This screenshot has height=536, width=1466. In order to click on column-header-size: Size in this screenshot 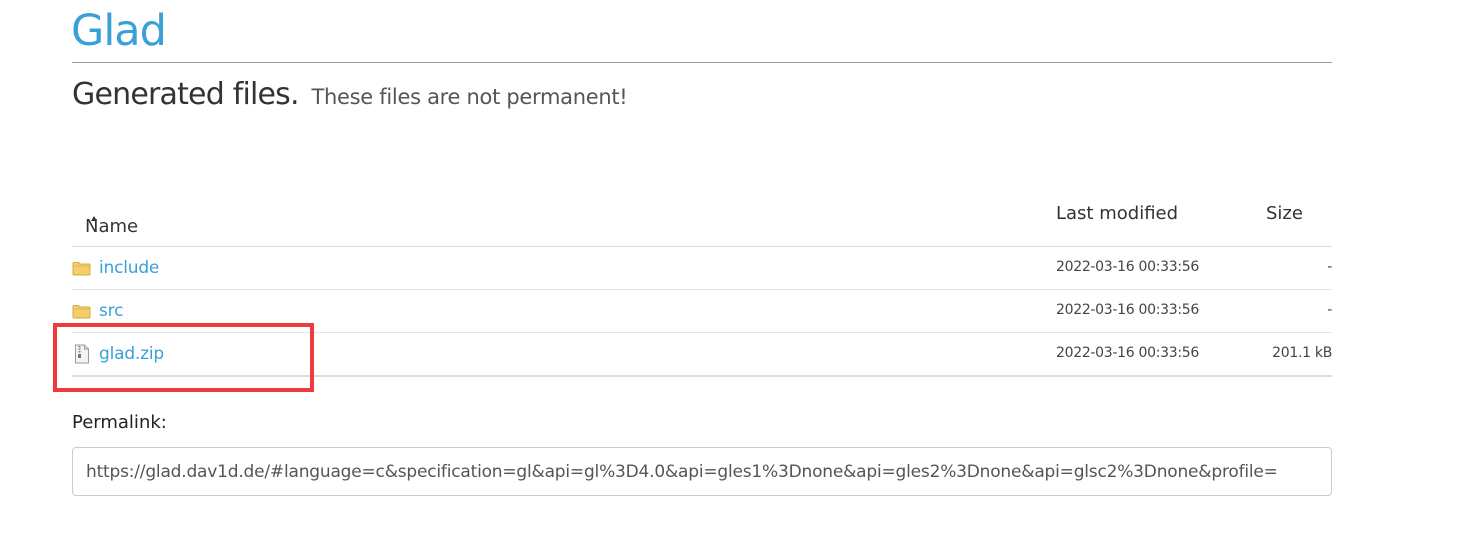, I will do `click(1284, 213)`.